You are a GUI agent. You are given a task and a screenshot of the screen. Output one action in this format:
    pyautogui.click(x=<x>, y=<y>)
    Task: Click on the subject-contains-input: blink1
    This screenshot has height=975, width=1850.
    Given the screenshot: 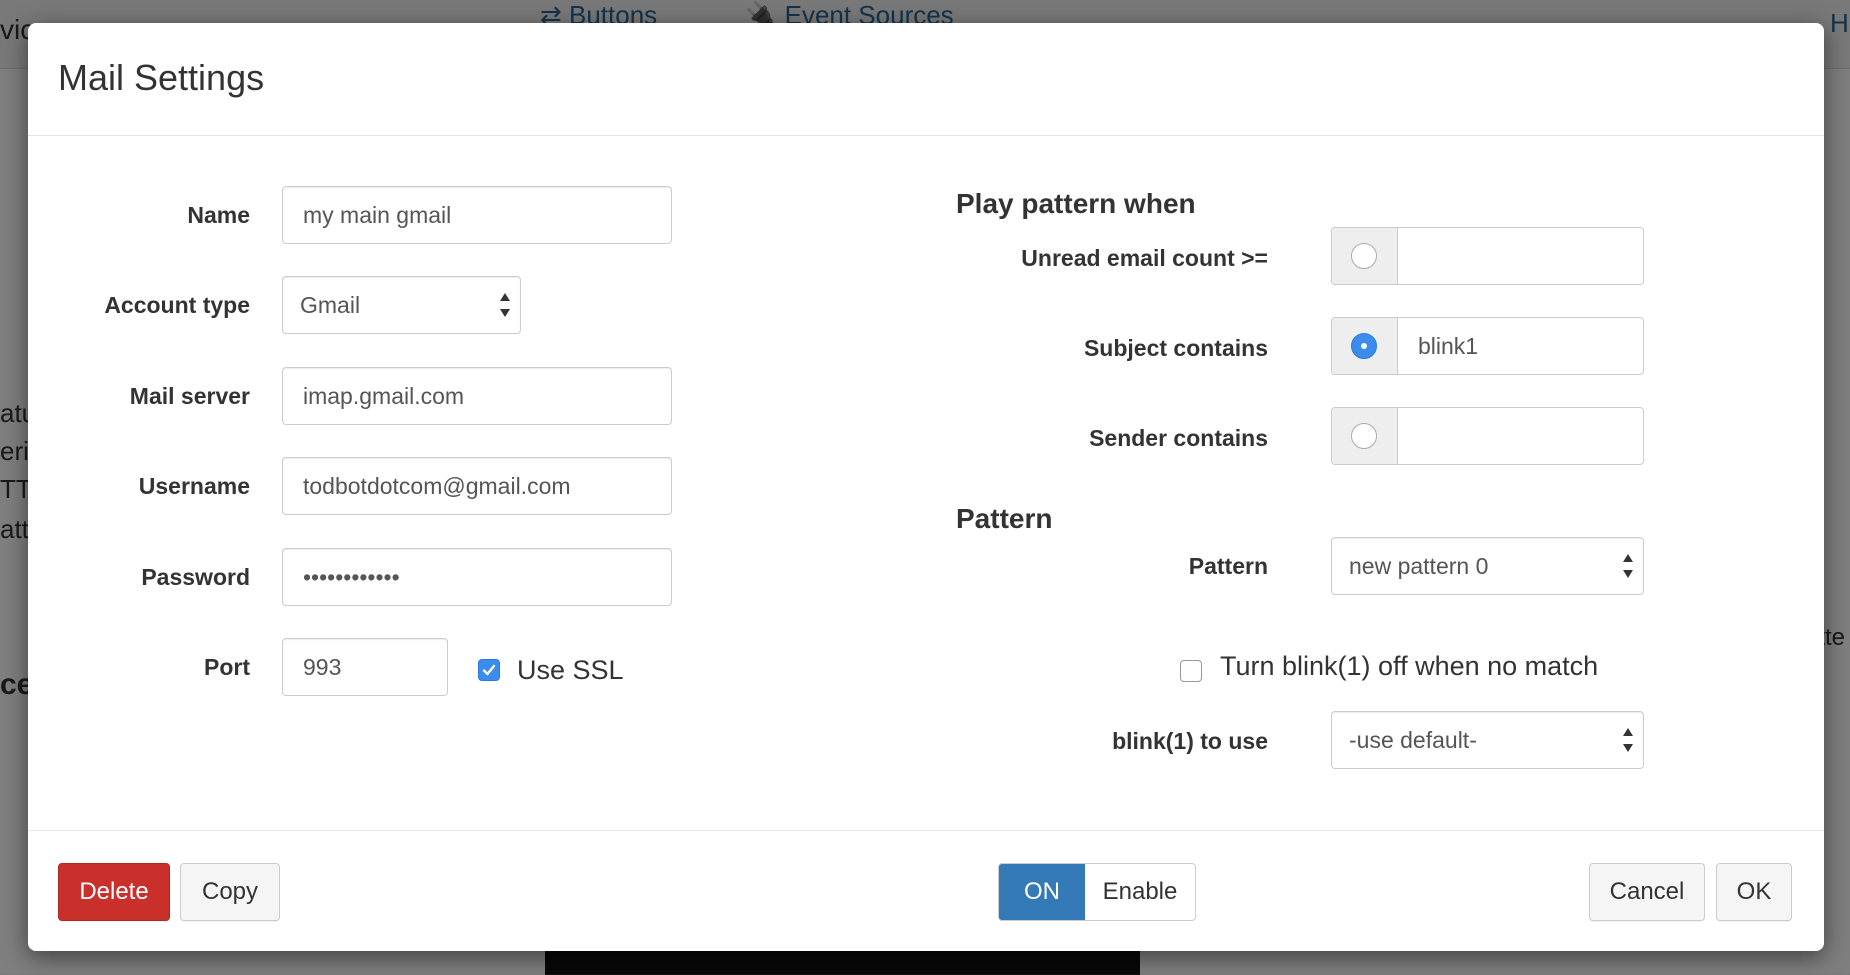 What is the action you would take?
    pyautogui.click(x=1520, y=346)
    